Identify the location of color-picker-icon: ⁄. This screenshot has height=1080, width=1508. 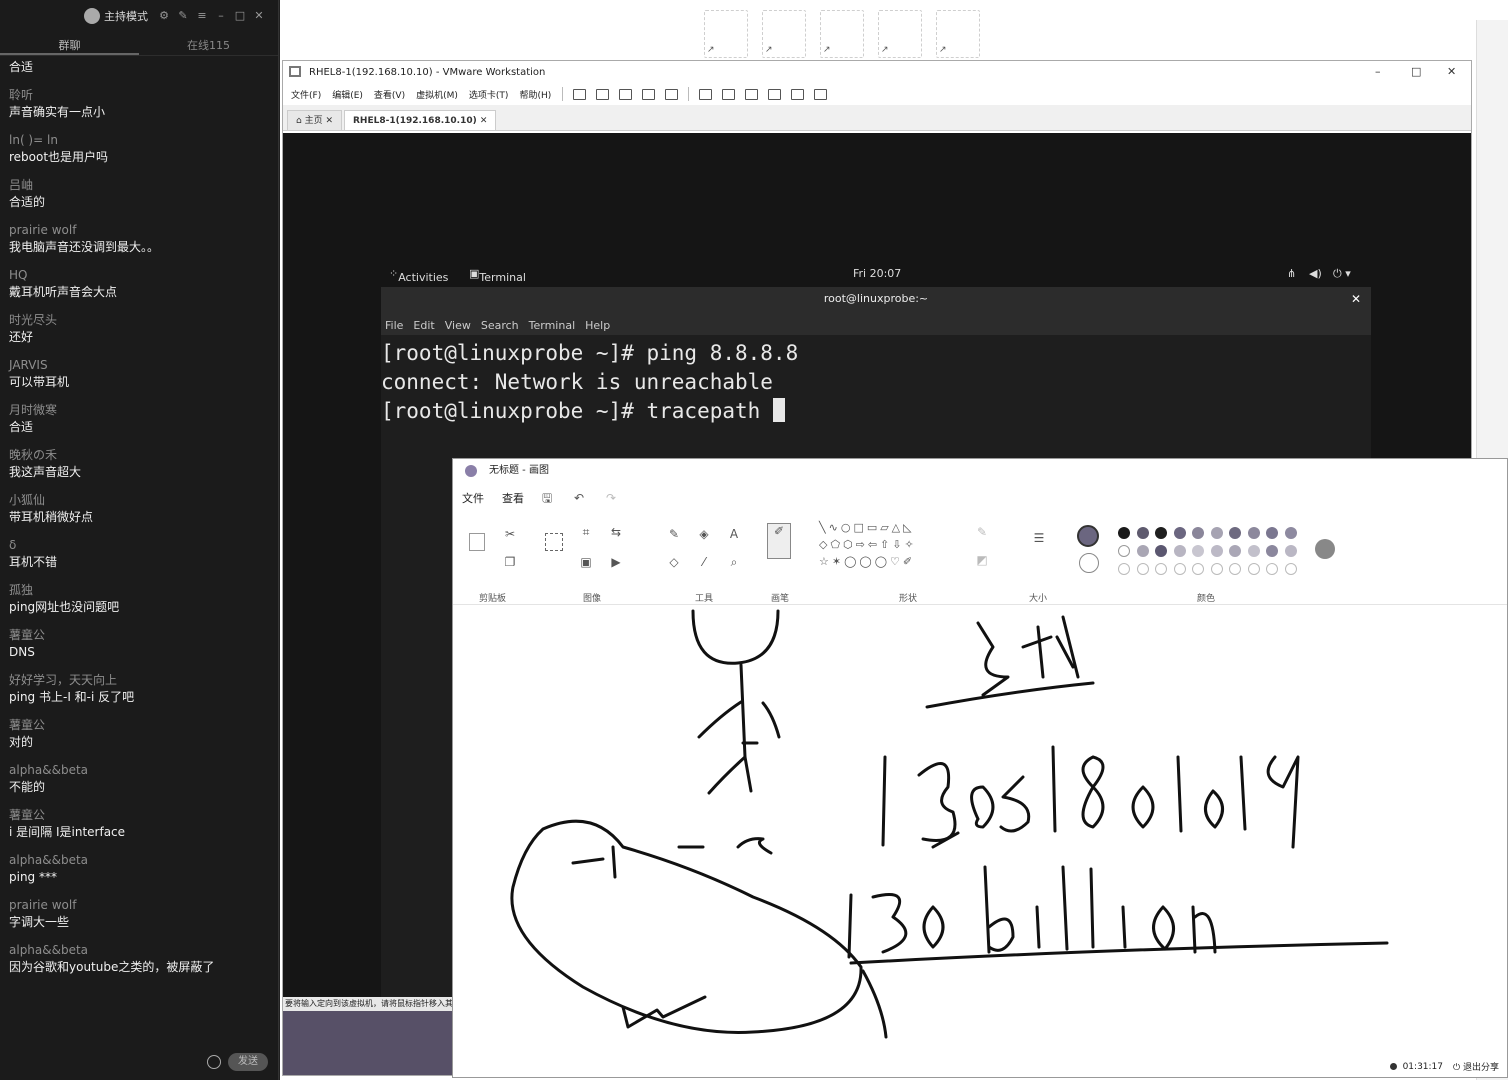
(704, 562).